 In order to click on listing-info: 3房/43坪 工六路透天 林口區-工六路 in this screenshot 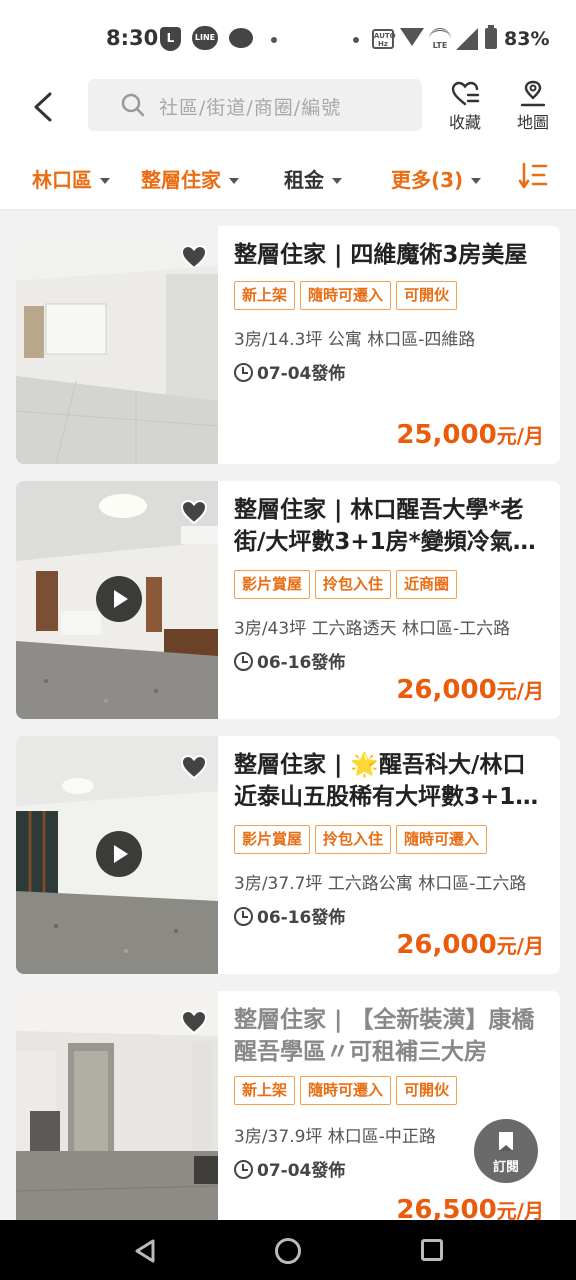, I will do `click(372, 629)`.